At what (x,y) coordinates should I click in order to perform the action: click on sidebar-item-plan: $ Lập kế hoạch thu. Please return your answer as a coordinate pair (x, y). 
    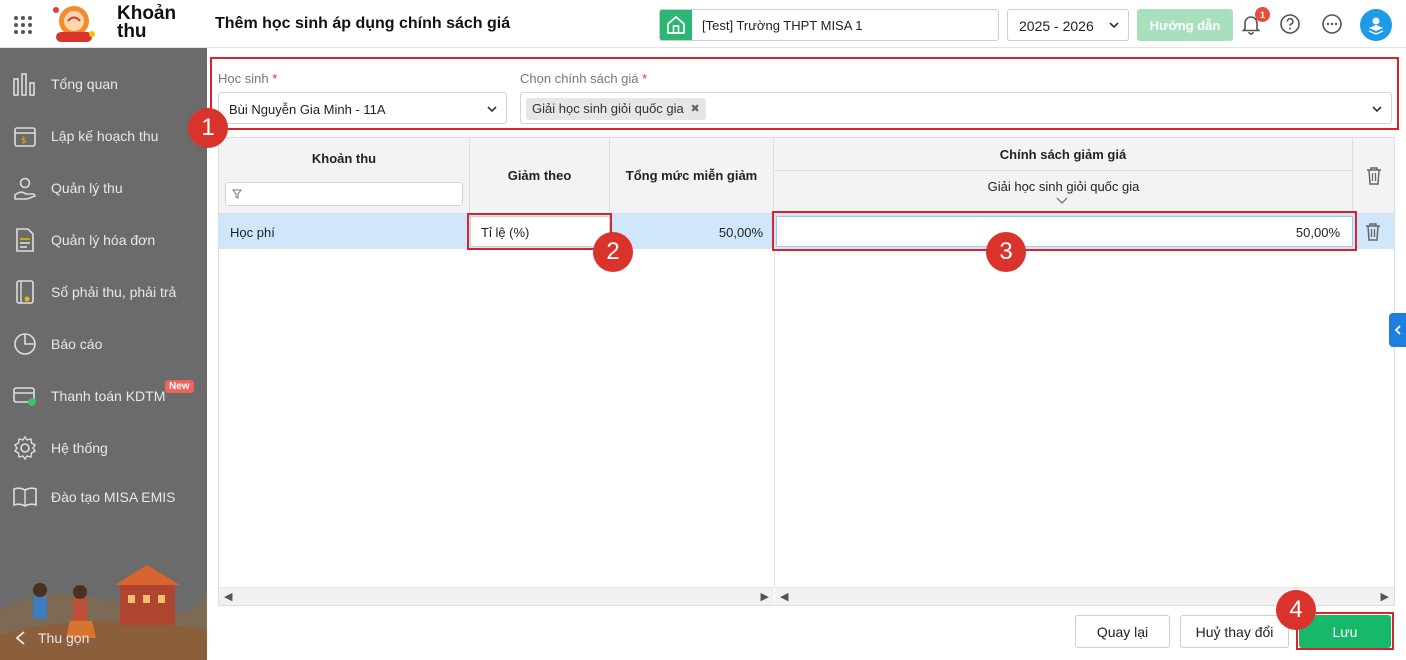
    Looking at the image, I should click on (103, 136).